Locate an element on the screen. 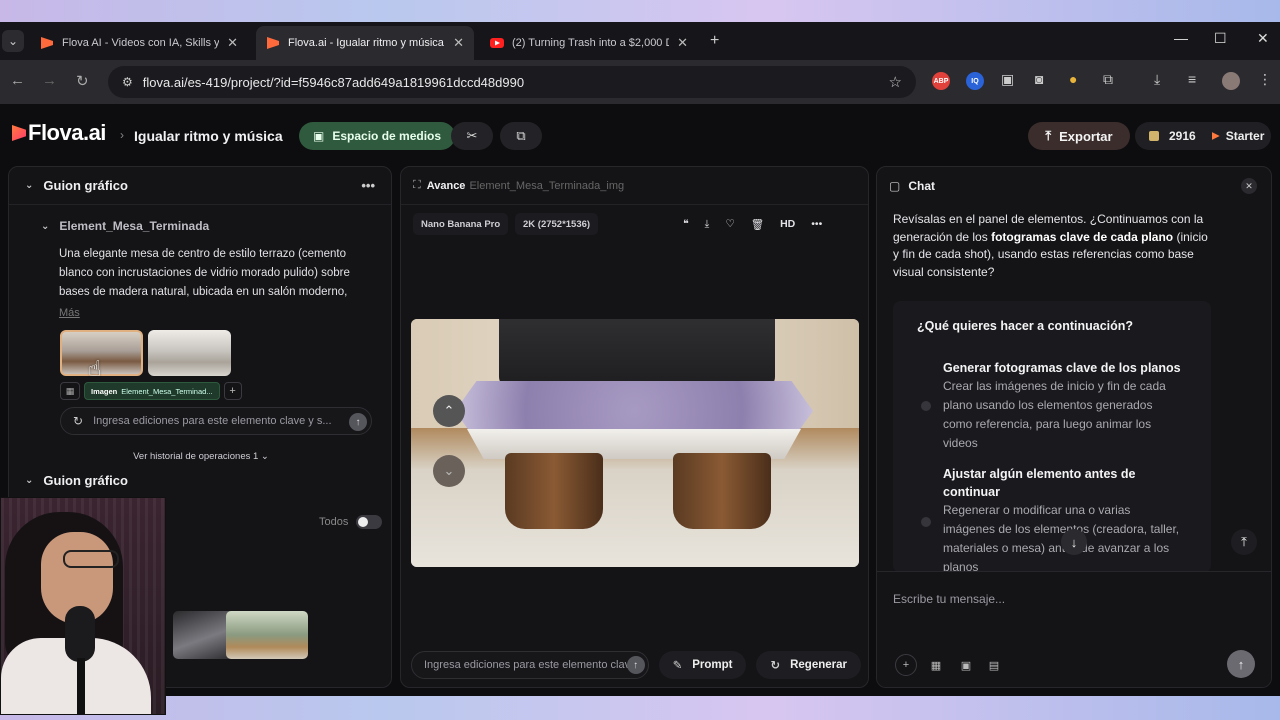 The image size is (1280, 720). color-extension-icon: ● is located at coordinates (1073, 79).